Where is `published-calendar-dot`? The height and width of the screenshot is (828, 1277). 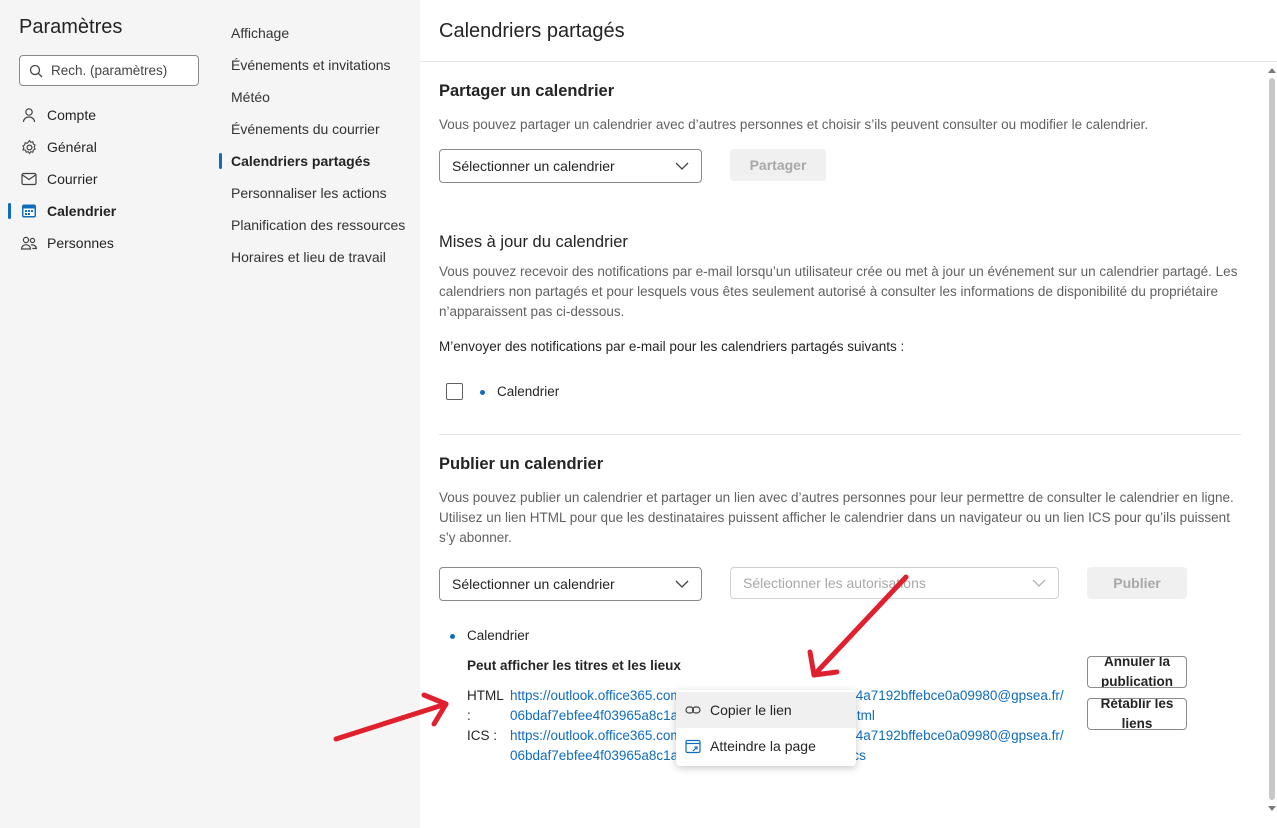
published-calendar-dot is located at coordinates (452, 636).